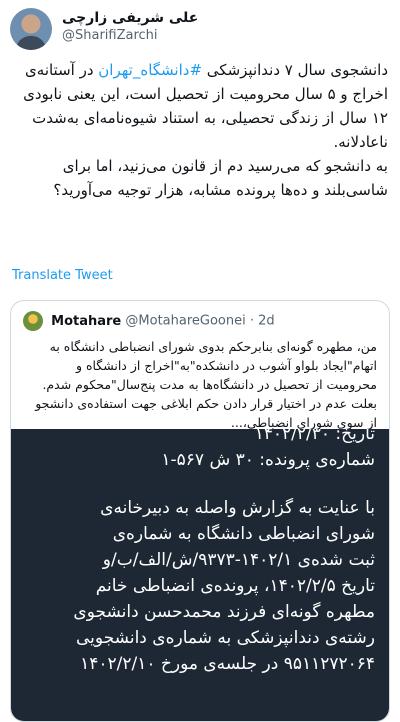 The width and height of the screenshot is (400, 722). I want to click on quoted-tweet-header: Motahare @MotahareGoonei · 2d, so click(200, 322).